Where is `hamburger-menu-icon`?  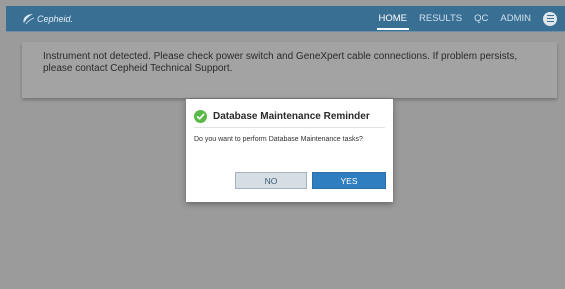
hamburger-menu-icon is located at coordinates (550, 18).